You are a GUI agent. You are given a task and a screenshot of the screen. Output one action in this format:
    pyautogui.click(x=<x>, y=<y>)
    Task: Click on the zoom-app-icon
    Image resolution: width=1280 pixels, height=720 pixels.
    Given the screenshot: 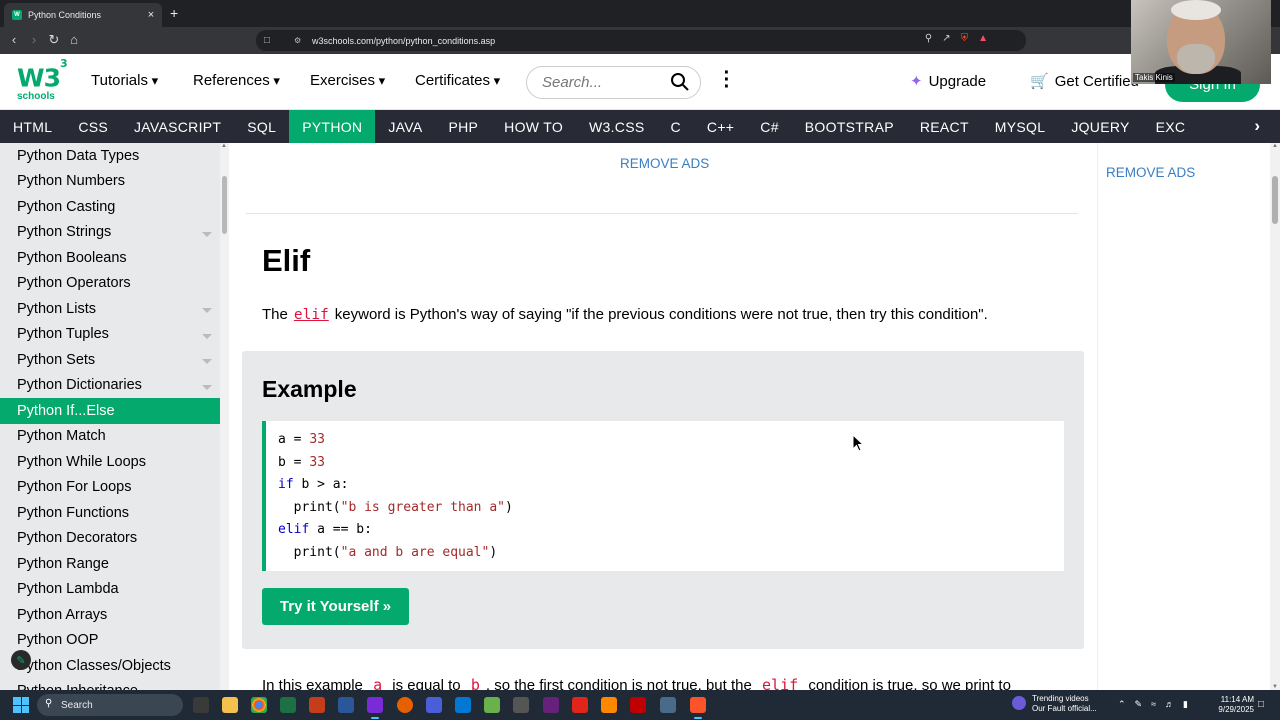 What is the action you would take?
    pyautogui.click(x=375, y=708)
    